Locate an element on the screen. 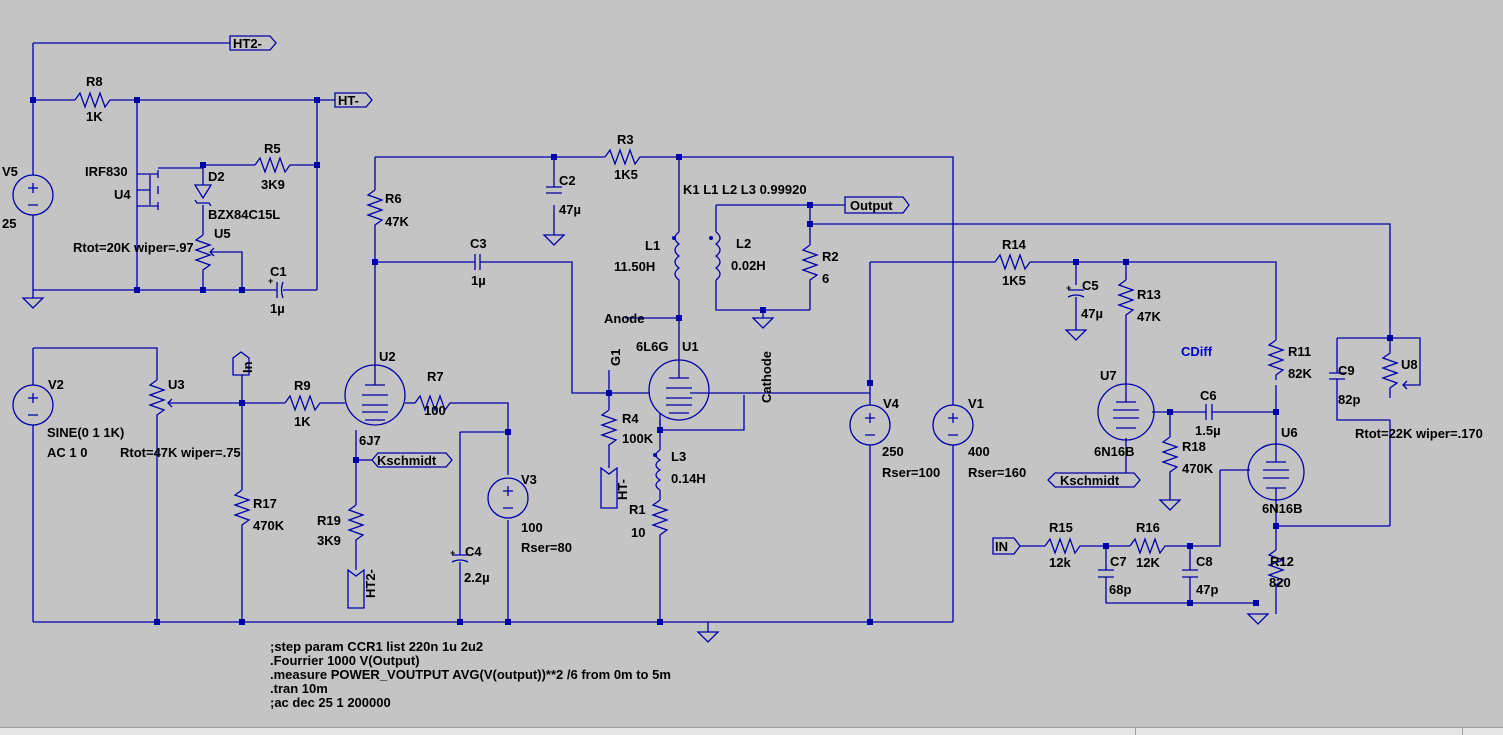  u8-value: Rtot=22K wiper=.170 is located at coordinates (1419, 433).